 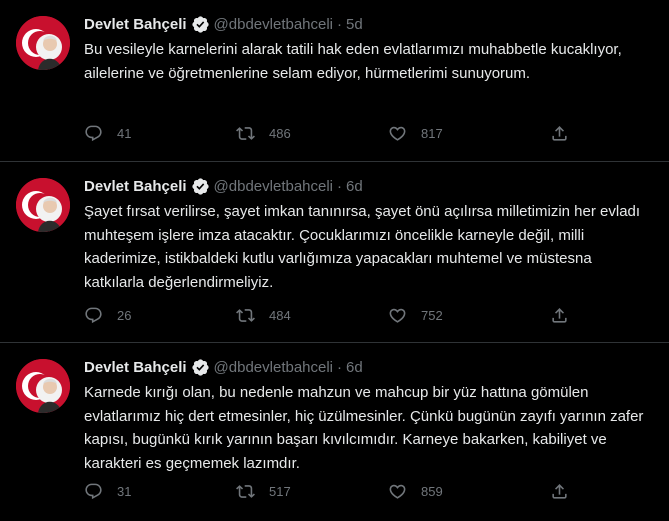 What do you see at coordinates (464, 315) in the screenshot?
I see `like-button: 752` at bounding box center [464, 315].